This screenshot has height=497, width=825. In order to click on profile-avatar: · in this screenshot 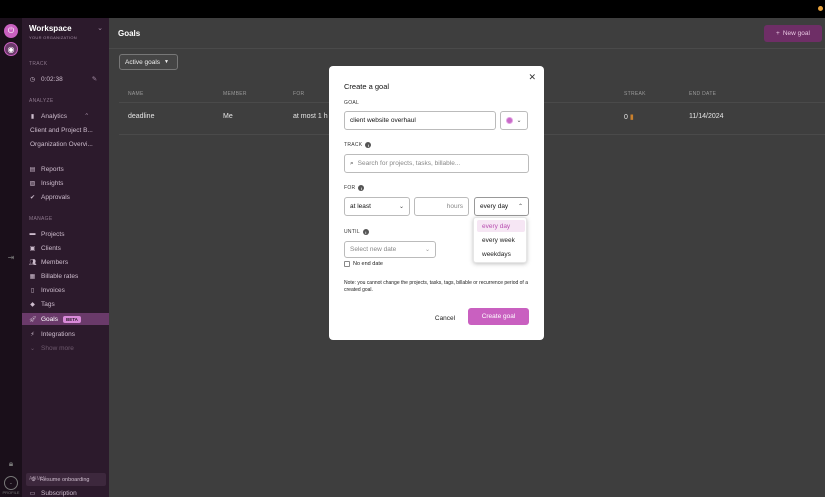, I will do `click(11, 483)`.